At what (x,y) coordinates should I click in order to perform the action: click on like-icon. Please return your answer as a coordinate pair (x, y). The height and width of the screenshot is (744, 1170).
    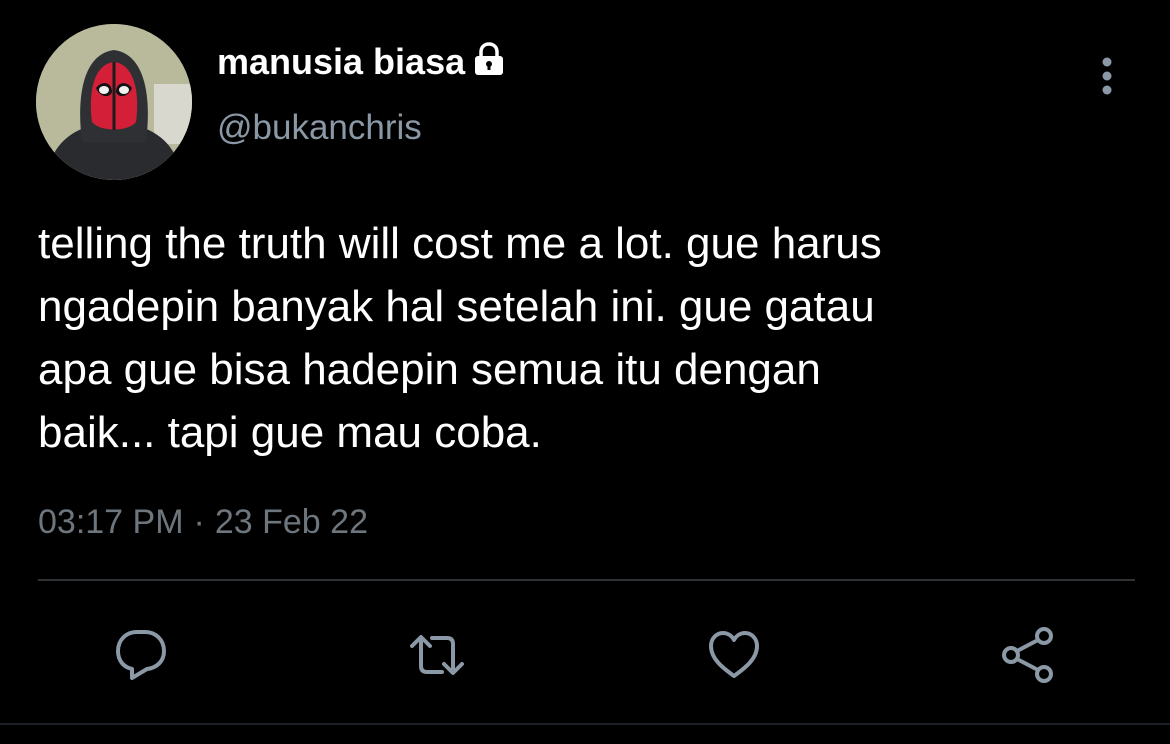
    Looking at the image, I should click on (734, 654).